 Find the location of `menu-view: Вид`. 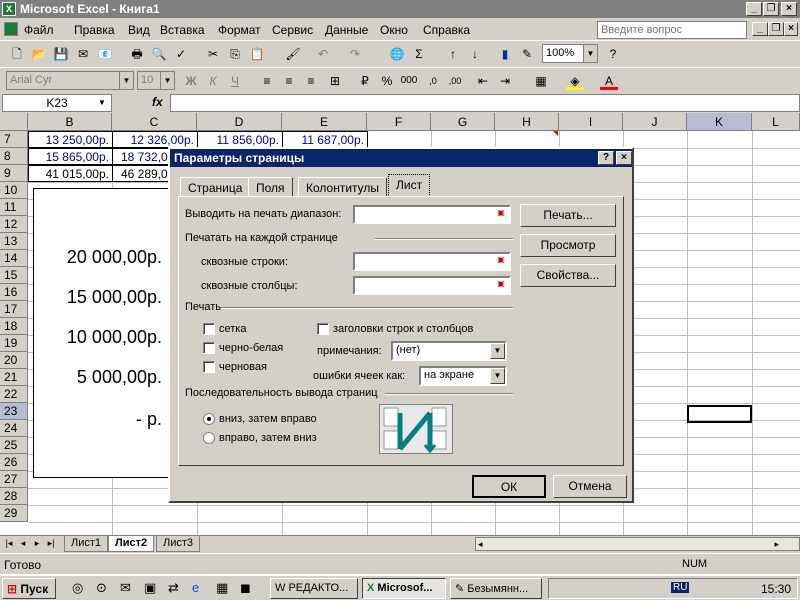

menu-view: Вид is located at coordinates (139, 30).